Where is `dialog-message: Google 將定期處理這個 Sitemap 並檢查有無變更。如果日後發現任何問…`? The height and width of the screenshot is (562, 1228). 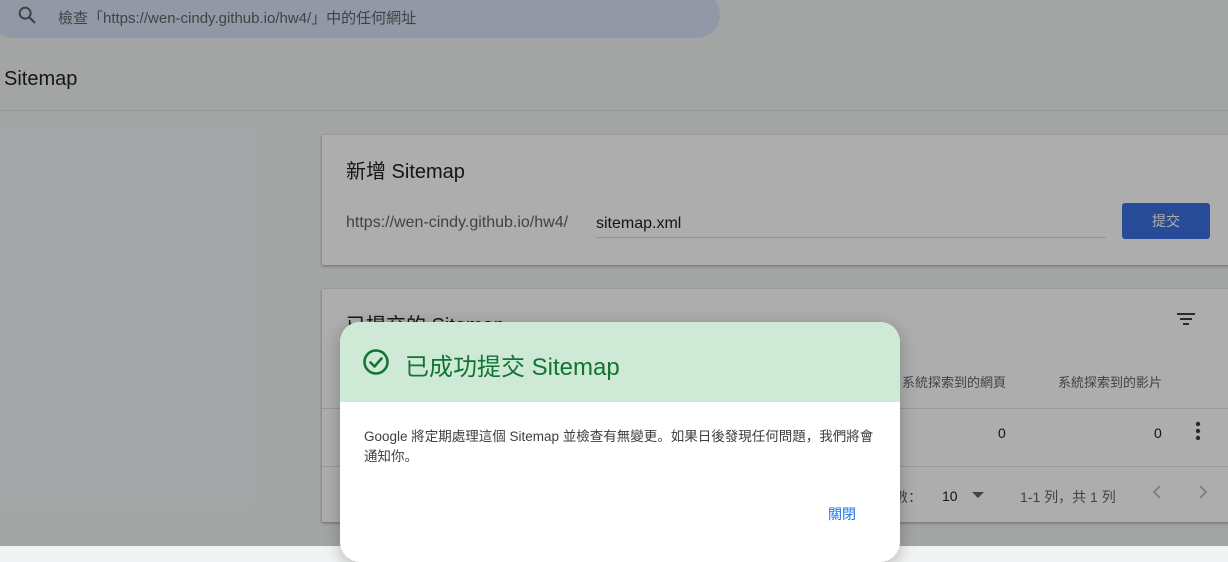
dialog-message: Google 將定期處理這個 Sitemap 並檢查有無變更。如果日後發現任何問… is located at coordinates (619, 446).